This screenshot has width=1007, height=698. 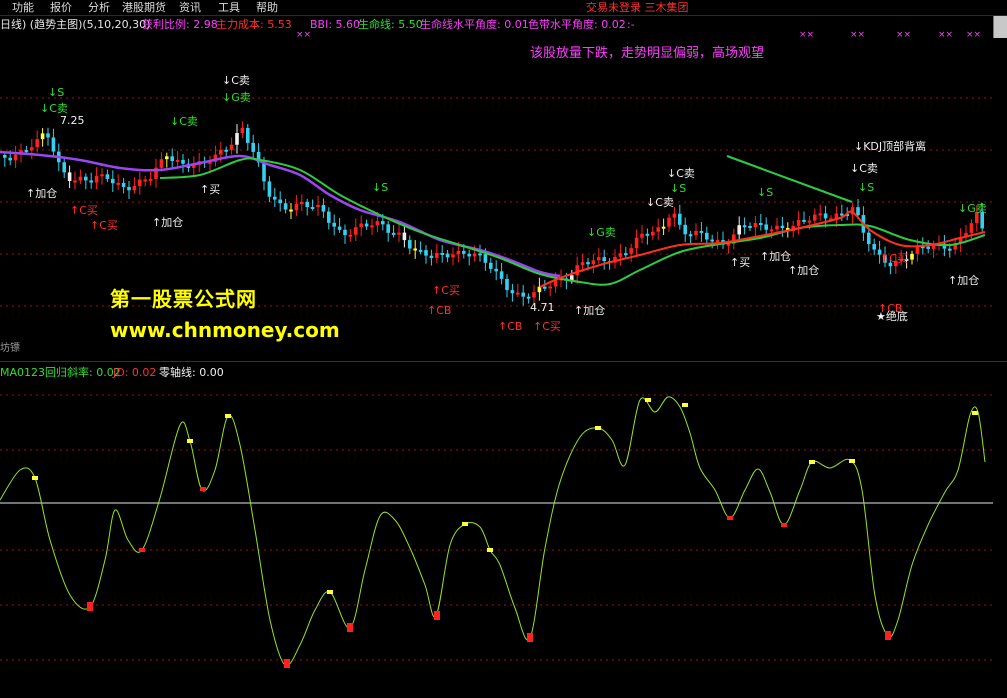 I want to click on menu-tools: 工具, so click(x=229, y=7).